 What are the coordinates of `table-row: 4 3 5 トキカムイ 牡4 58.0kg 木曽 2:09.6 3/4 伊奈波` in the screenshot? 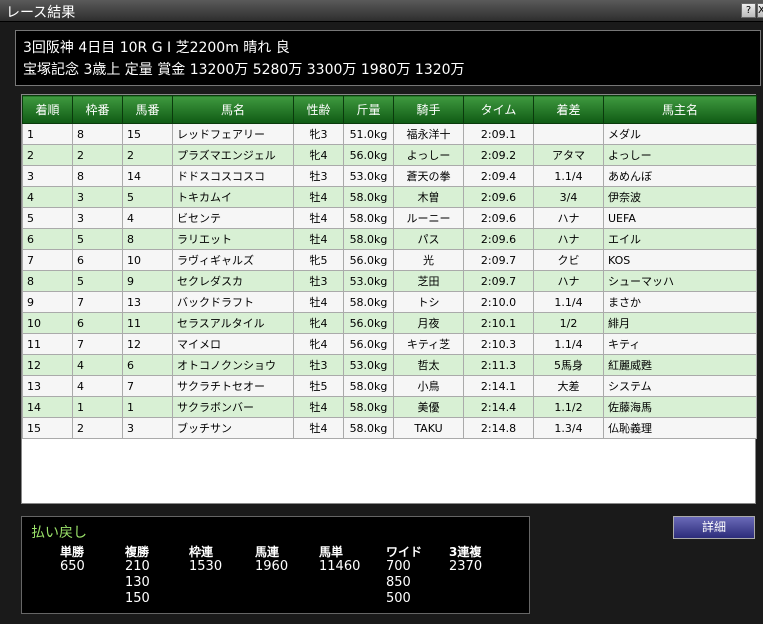 It's located at (389, 197).